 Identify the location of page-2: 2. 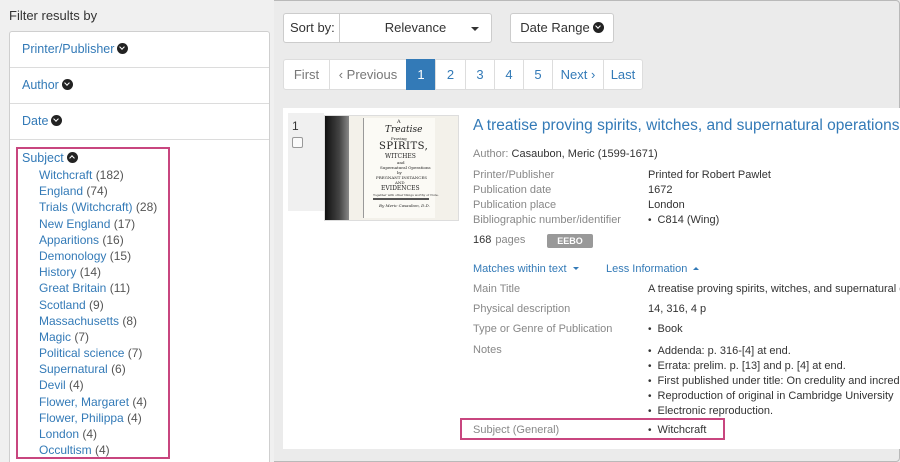
(450, 74).